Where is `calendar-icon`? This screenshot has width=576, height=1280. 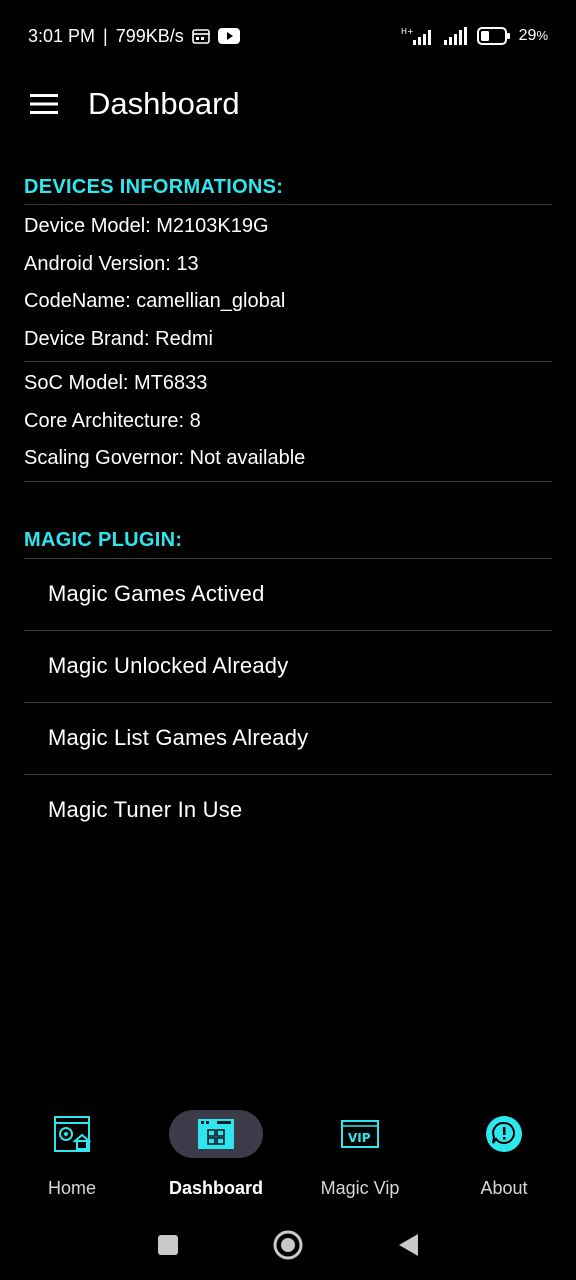
calendar-icon is located at coordinates (200, 36).